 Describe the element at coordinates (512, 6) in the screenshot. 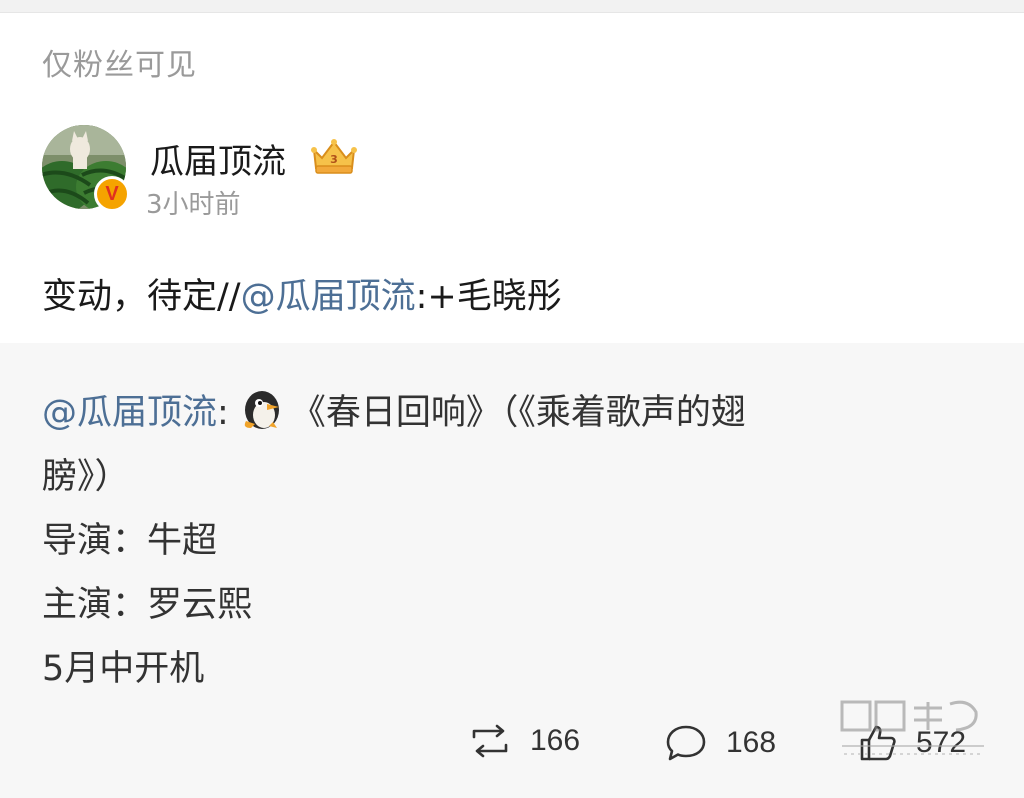

I see `top-divider` at that location.